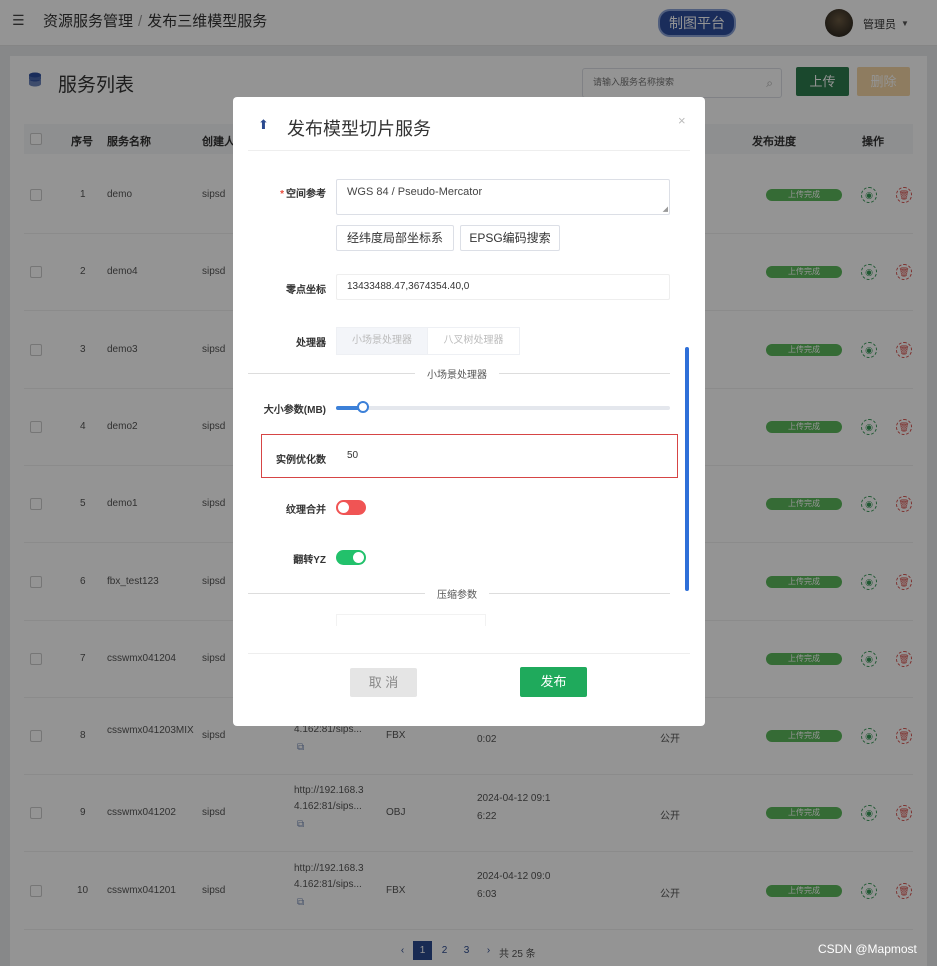 This screenshot has width=937, height=966. What do you see at coordinates (309, 560) in the screenshot?
I see `flip-yz-label: 翻转YZ` at bounding box center [309, 560].